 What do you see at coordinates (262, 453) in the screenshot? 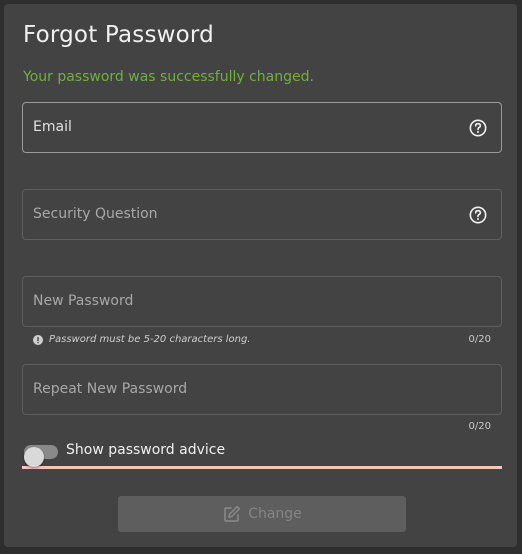
I see `show-password-advice-row: Show password advice` at bounding box center [262, 453].